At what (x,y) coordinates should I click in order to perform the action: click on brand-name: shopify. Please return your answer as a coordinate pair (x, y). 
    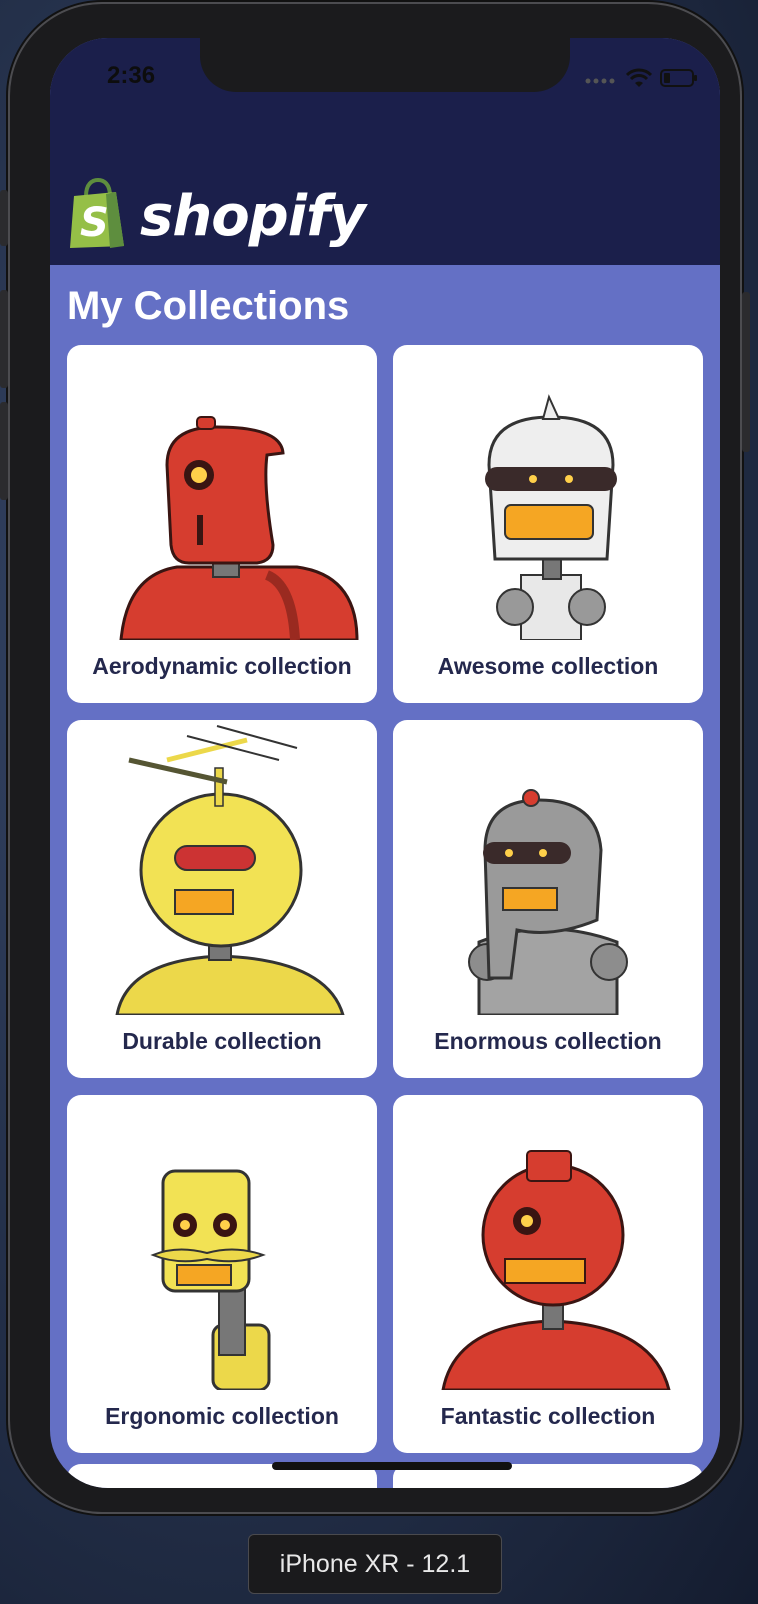
    Looking at the image, I should click on (253, 216).